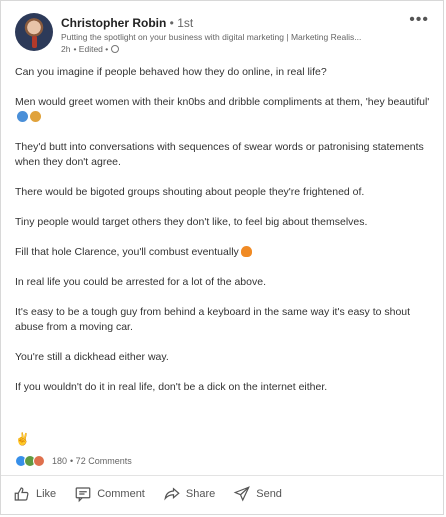 The height and width of the screenshot is (517, 446). What do you see at coordinates (222, 475) in the screenshot?
I see `divider` at bounding box center [222, 475].